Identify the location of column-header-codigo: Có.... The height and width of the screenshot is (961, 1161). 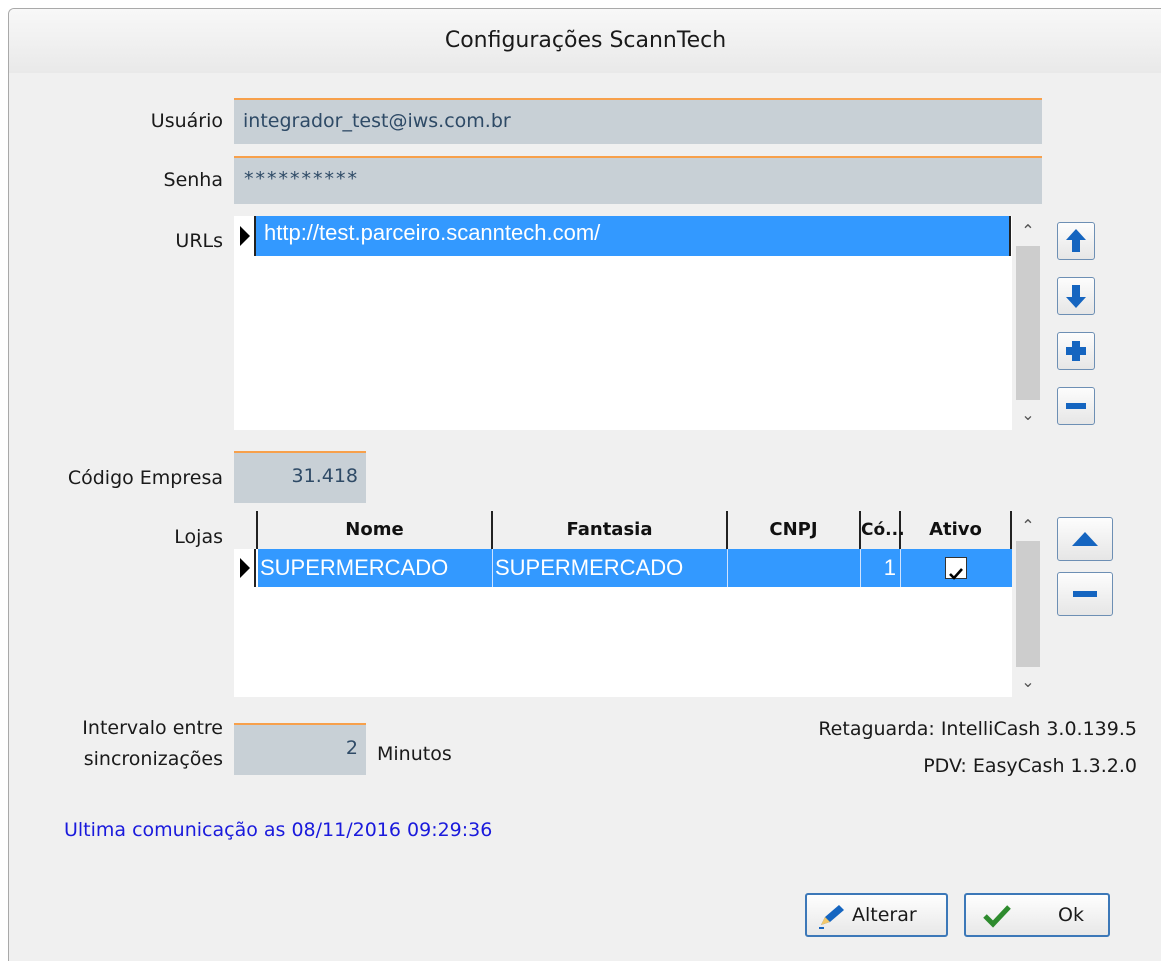
(883, 530).